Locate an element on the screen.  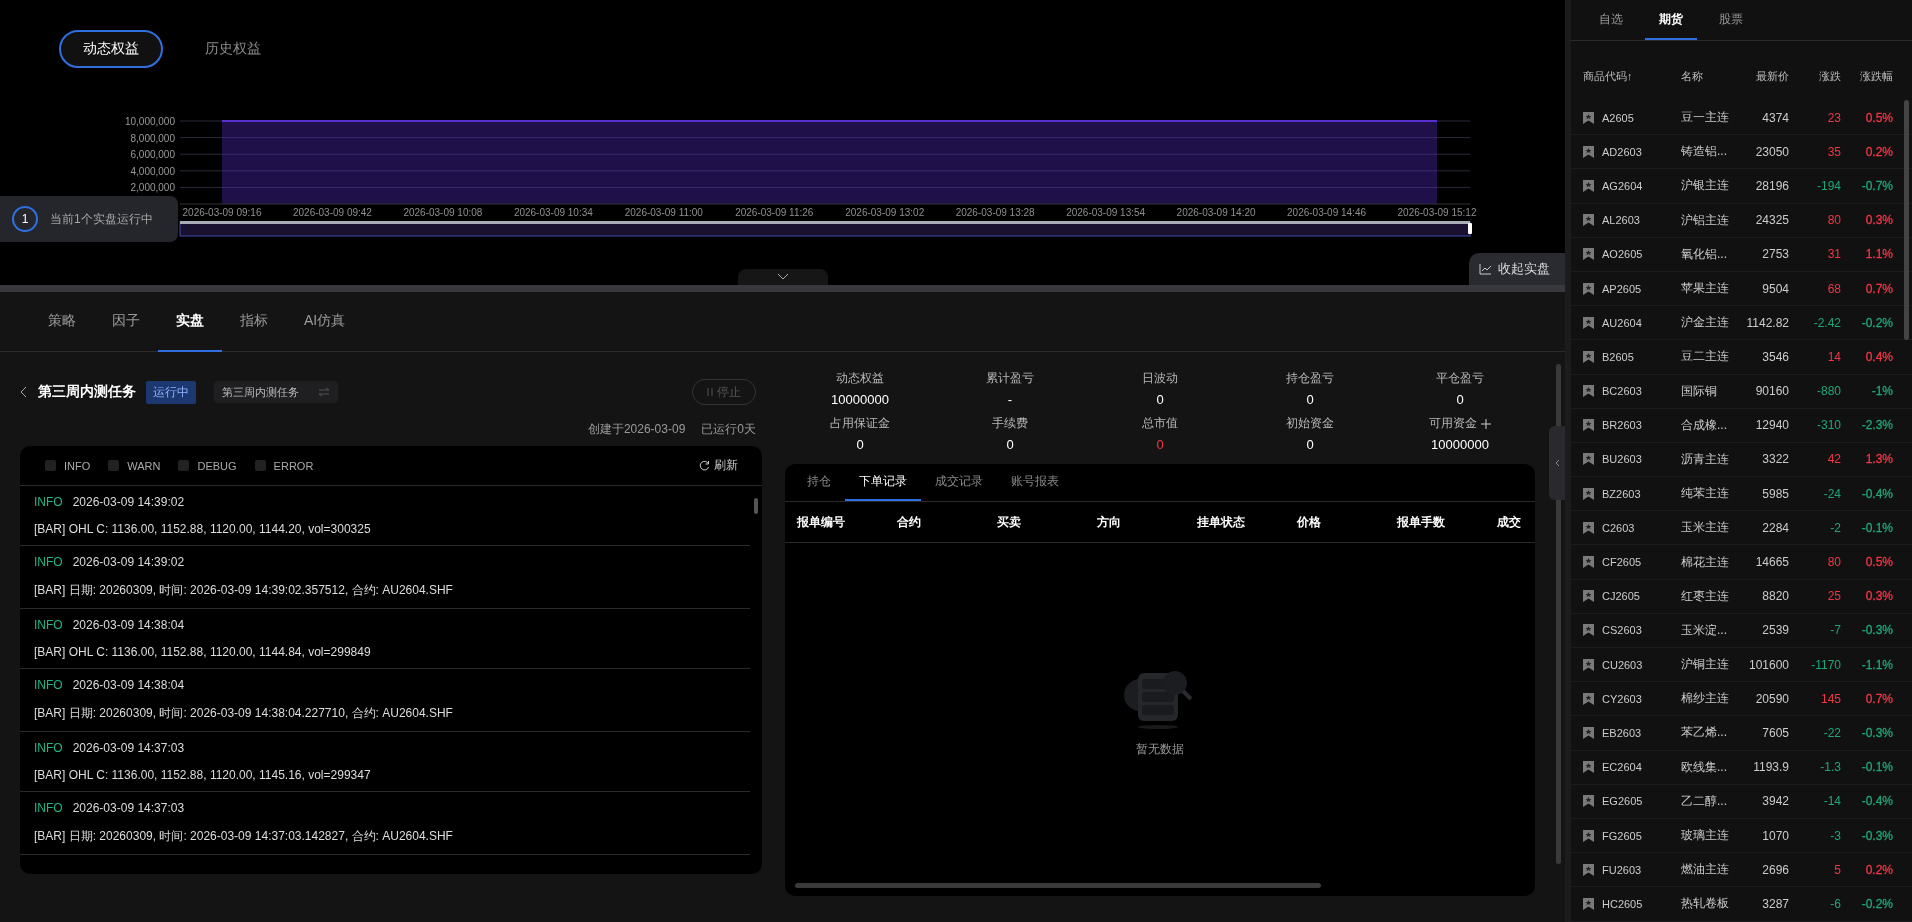
market-tab: 股票 is located at coordinates (1731, 20).